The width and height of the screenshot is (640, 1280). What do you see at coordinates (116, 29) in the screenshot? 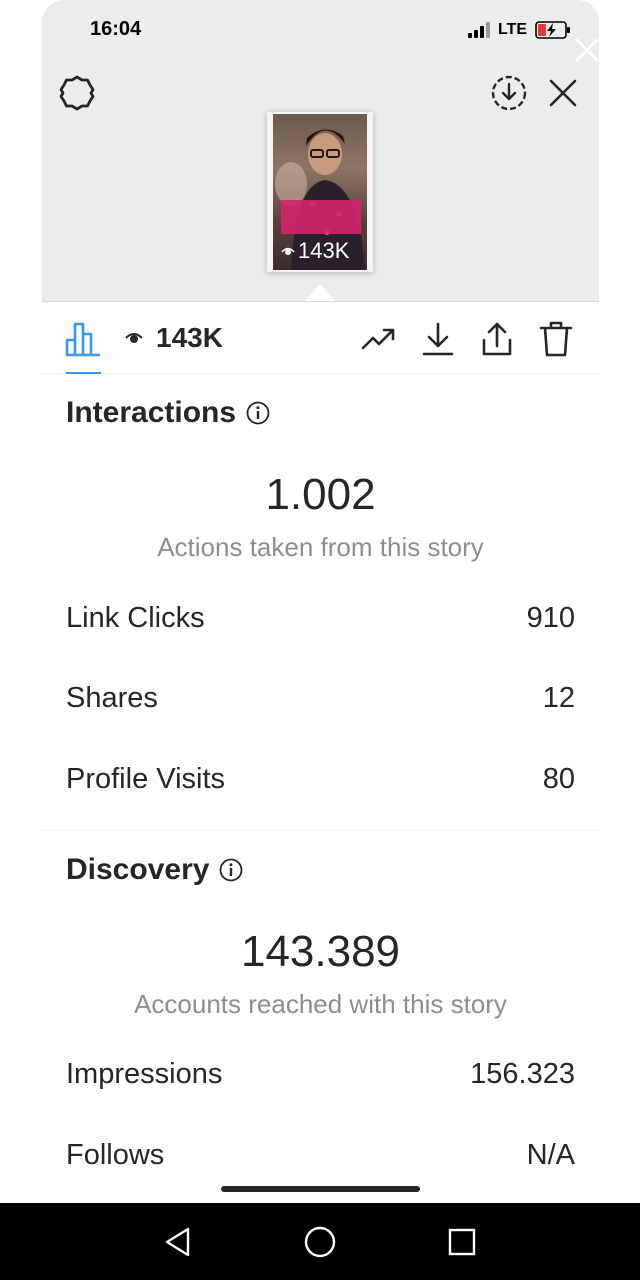
I see `status-time: 16:04` at bounding box center [116, 29].